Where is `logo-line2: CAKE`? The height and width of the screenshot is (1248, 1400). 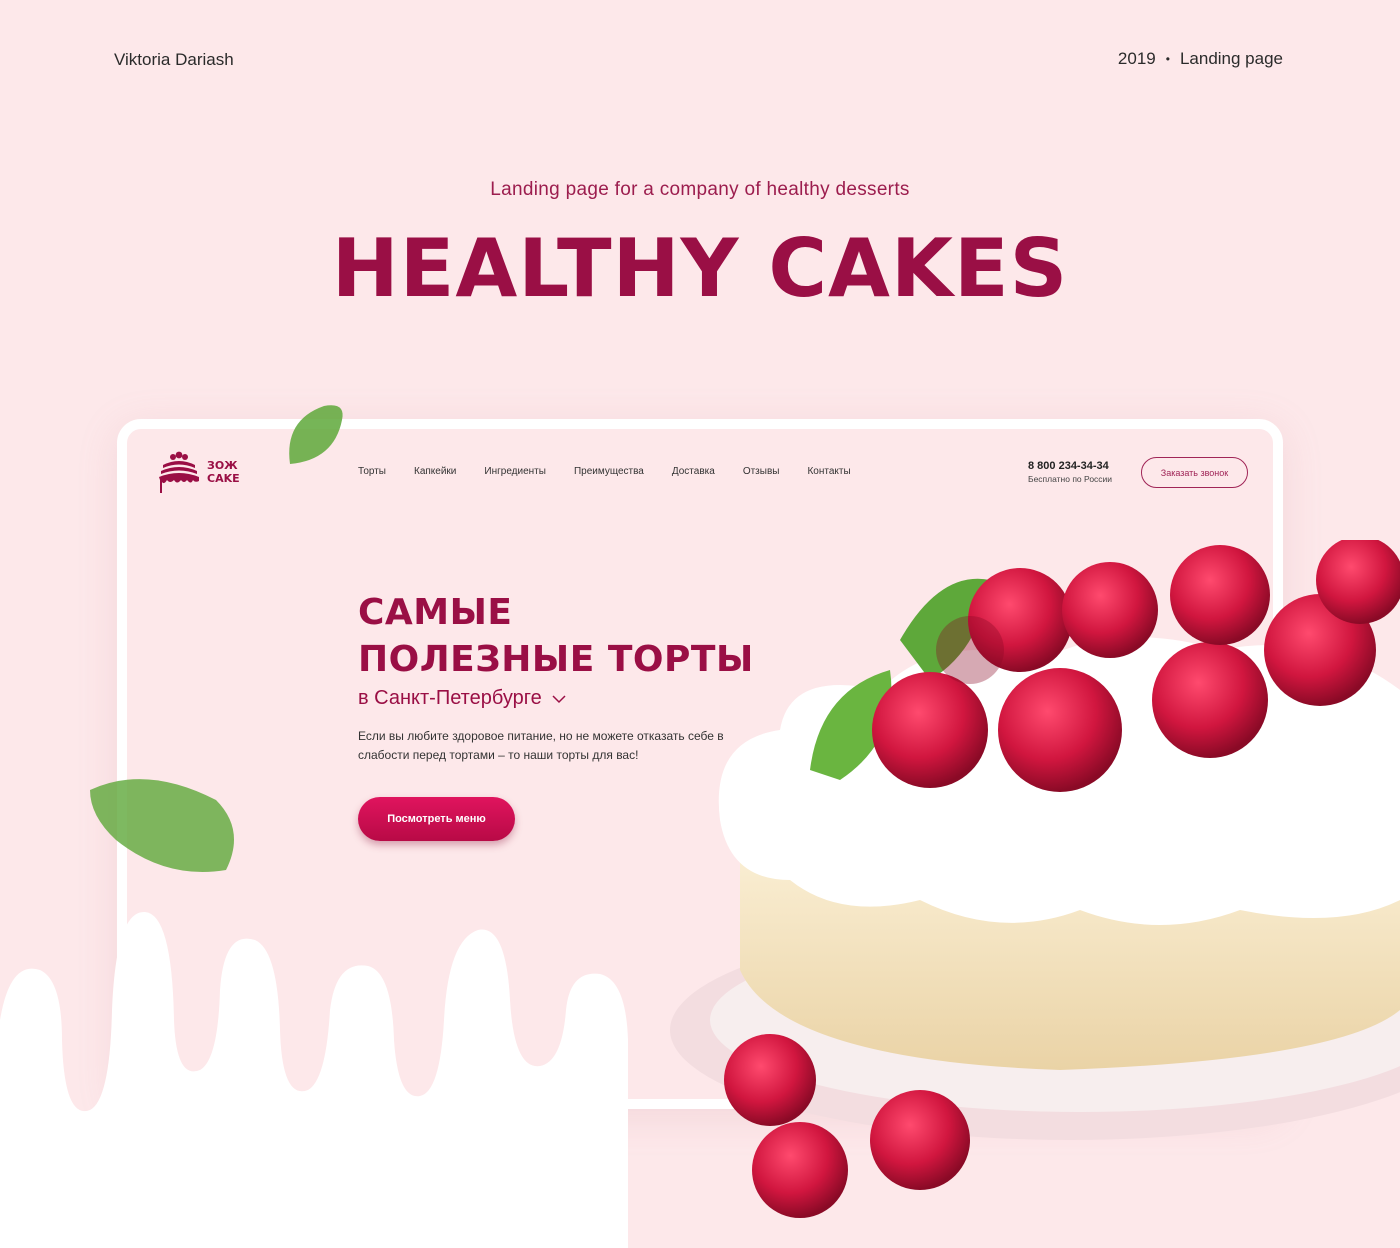 logo-line2: CAKE is located at coordinates (223, 478).